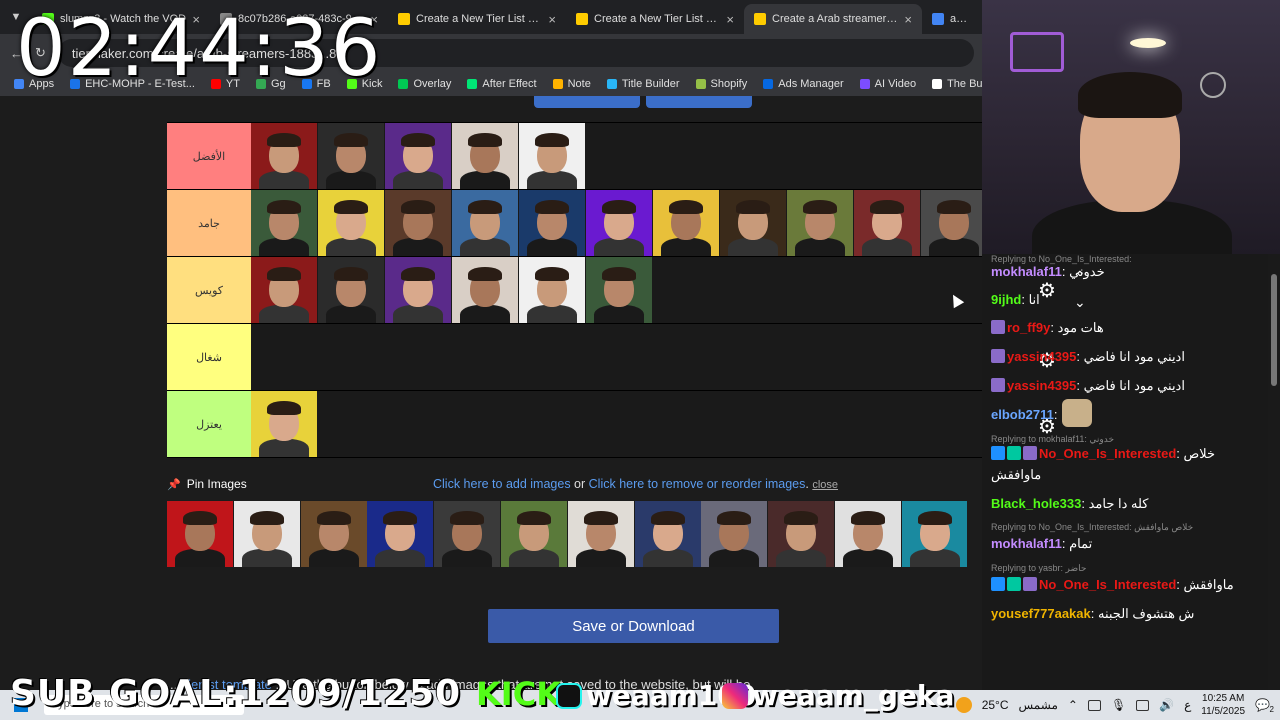  I want to click on scrollbar-thumb, so click(1274, 330).